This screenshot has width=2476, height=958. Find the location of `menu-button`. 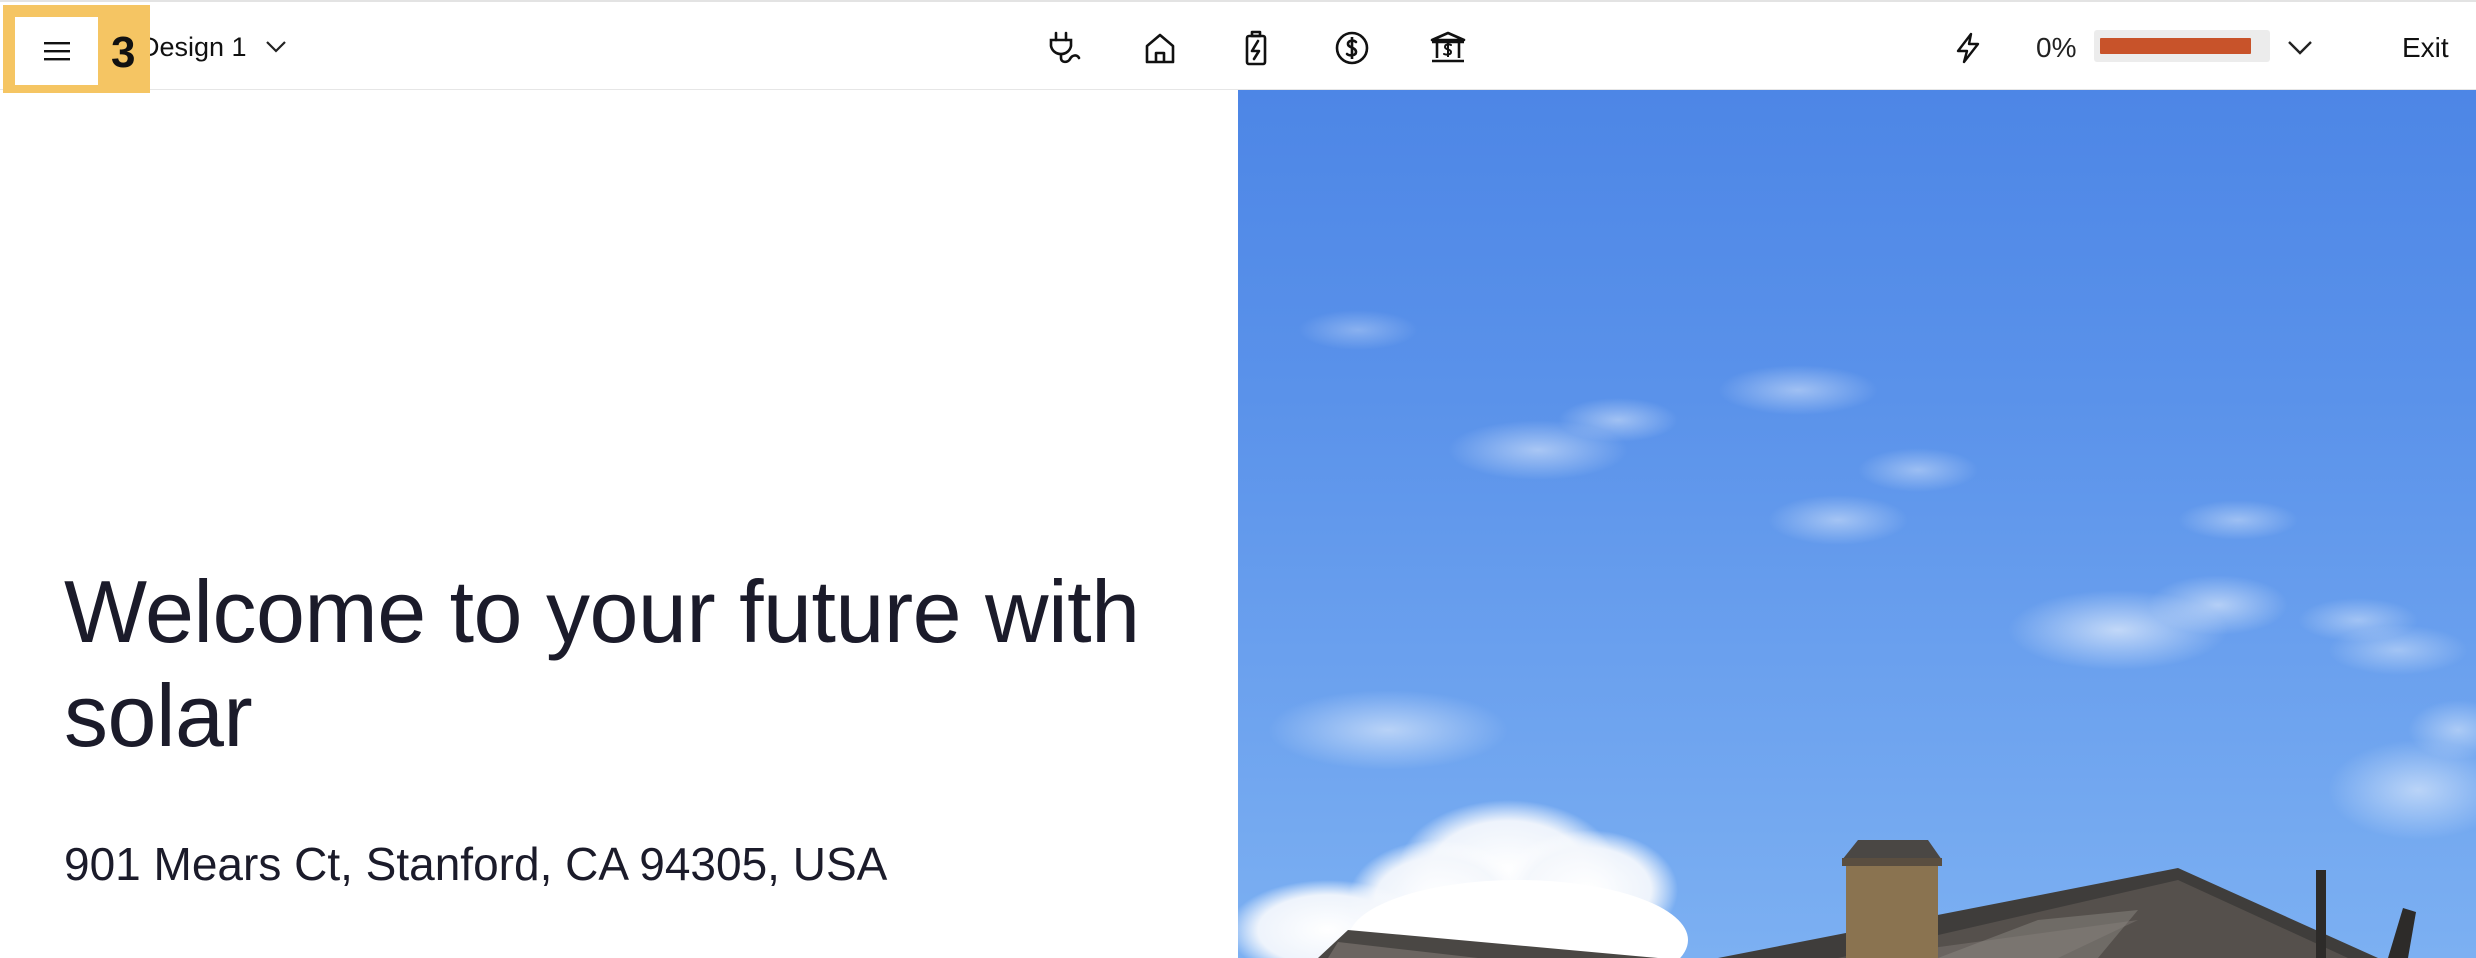

menu-button is located at coordinates (56, 51).